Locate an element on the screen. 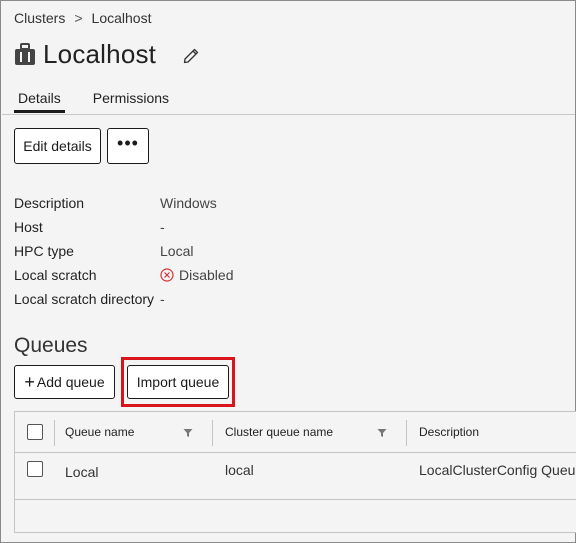 Image resolution: width=576 pixels, height=543 pixels. select-all-checkbox is located at coordinates (35, 432).